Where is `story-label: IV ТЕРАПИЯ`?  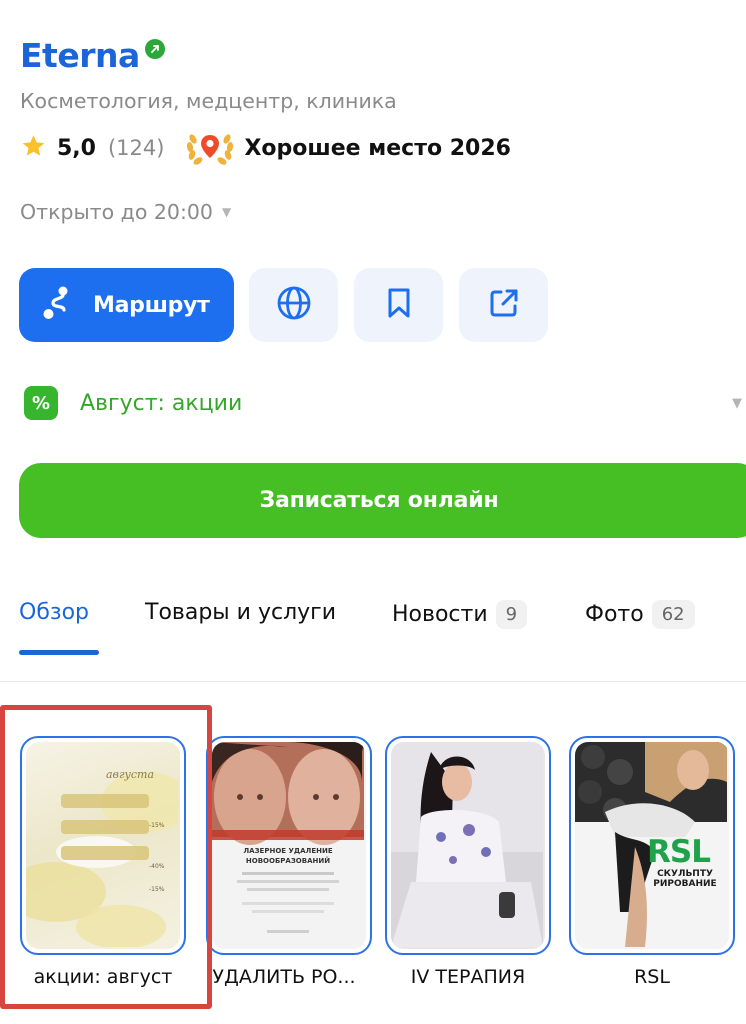 story-label: IV ТЕРАПИЯ is located at coordinates (468, 977).